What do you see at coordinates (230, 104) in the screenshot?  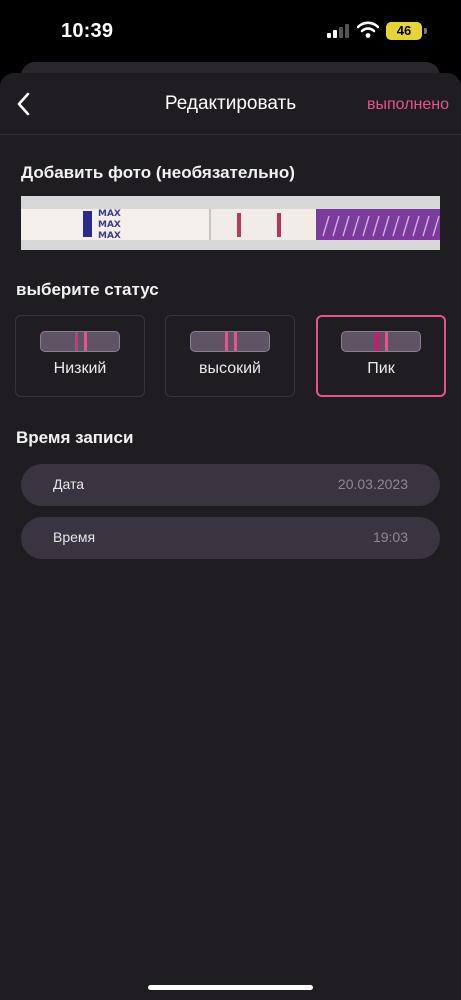 I see `nav-bar: Редактировать выполнено` at bounding box center [230, 104].